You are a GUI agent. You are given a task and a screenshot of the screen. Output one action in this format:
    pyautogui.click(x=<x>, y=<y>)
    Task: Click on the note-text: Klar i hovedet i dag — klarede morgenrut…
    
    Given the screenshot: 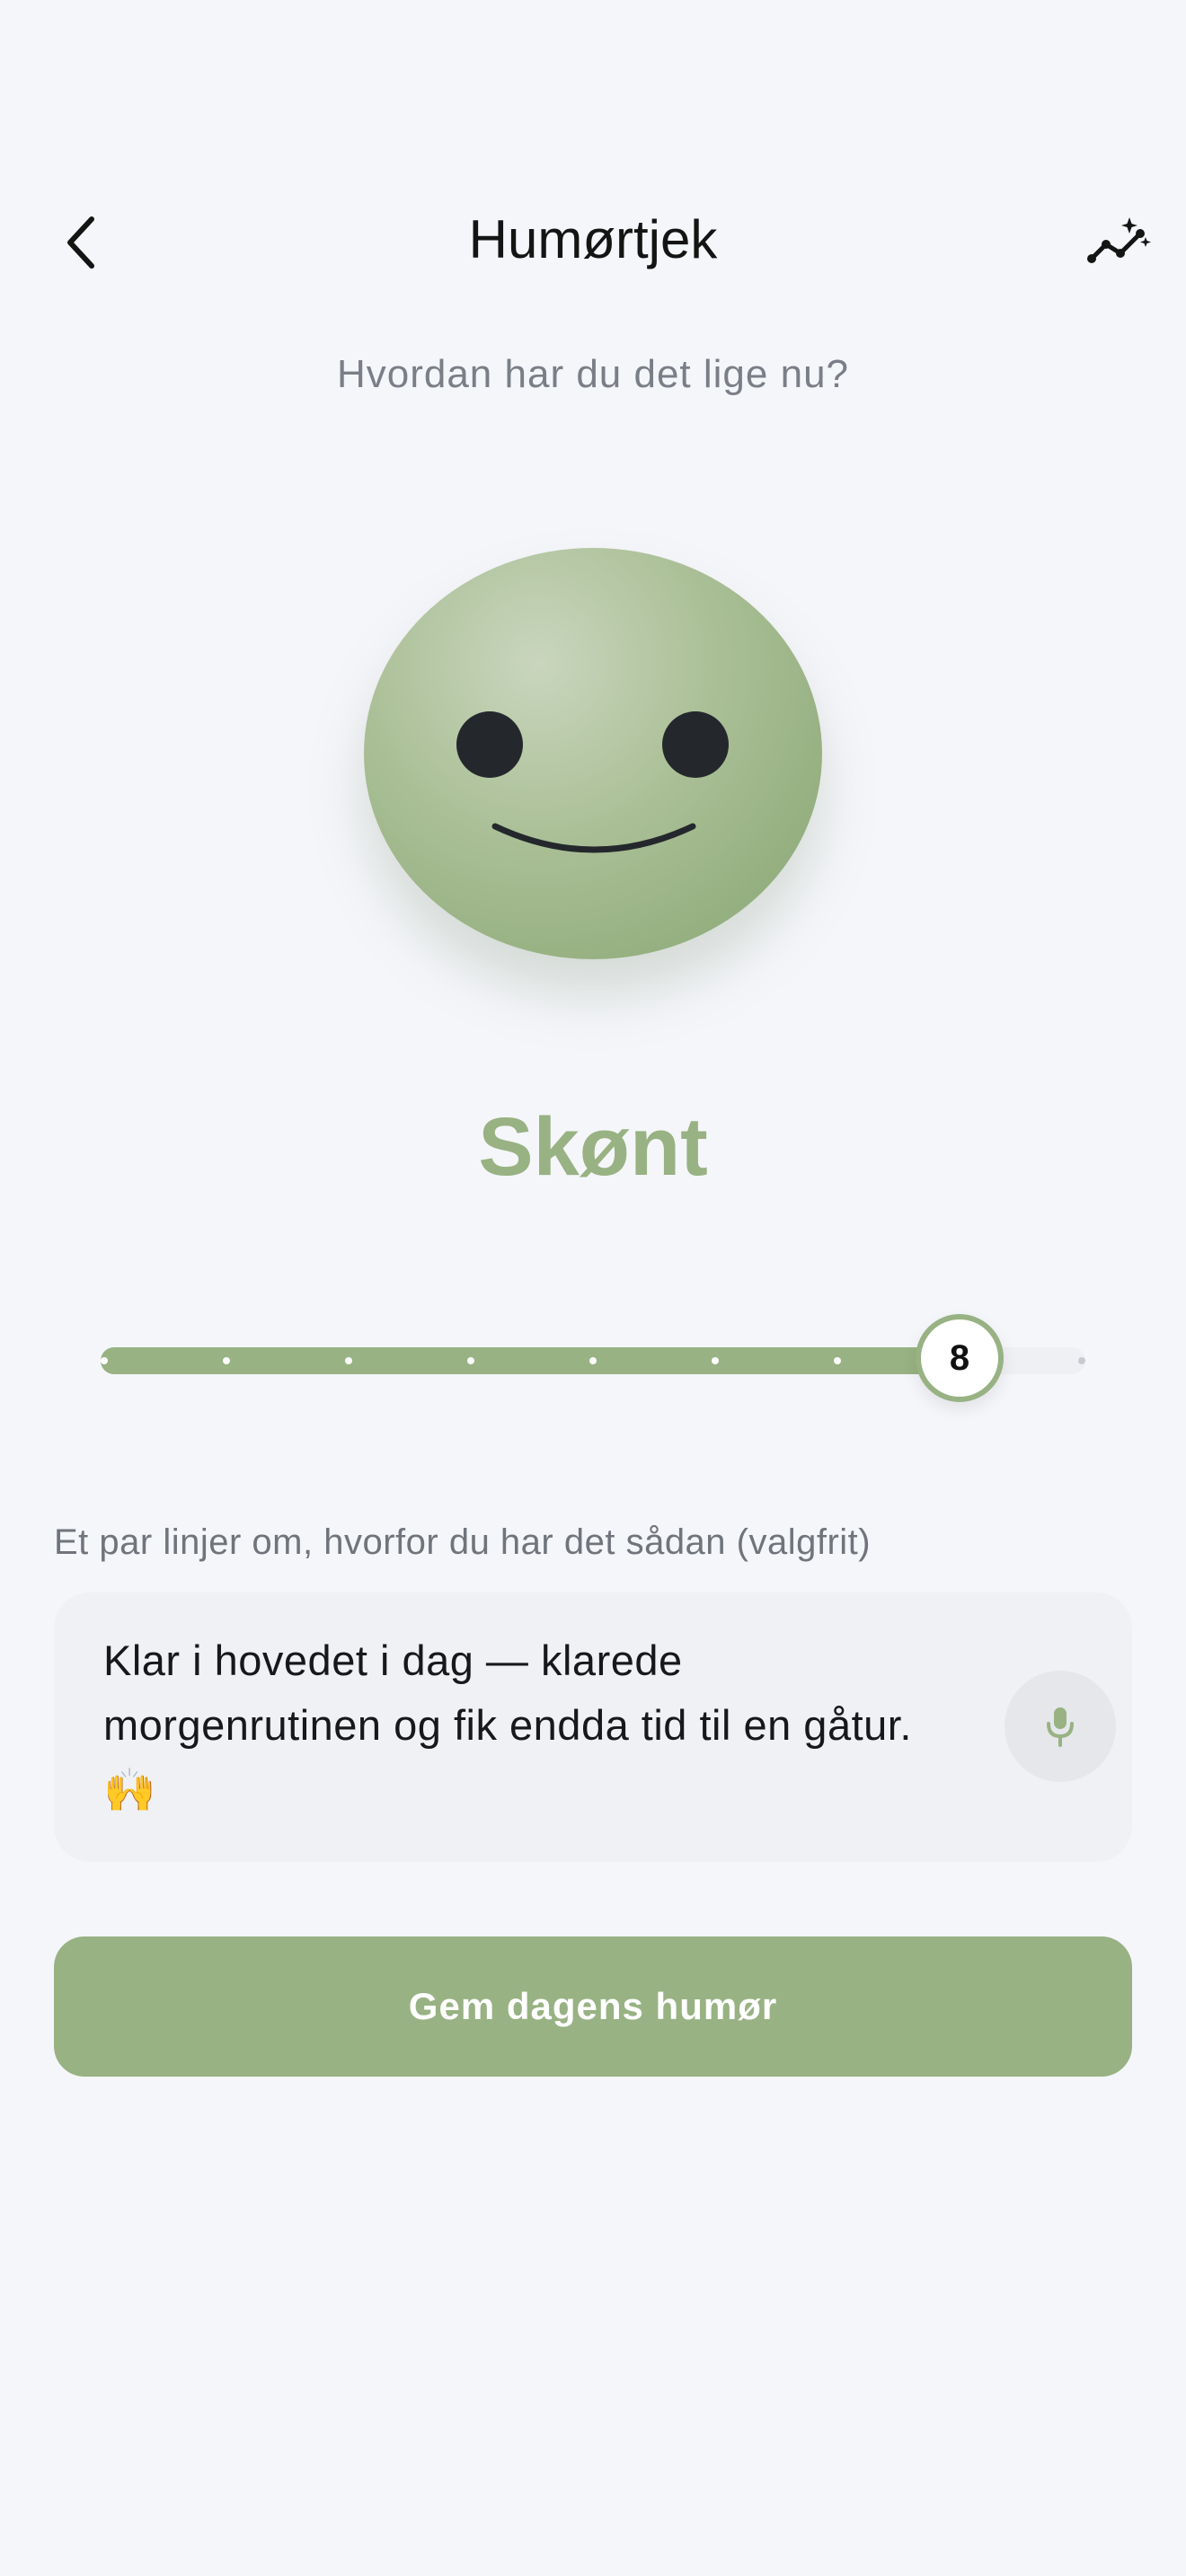 What is the action you would take?
    pyautogui.click(x=534, y=1725)
    